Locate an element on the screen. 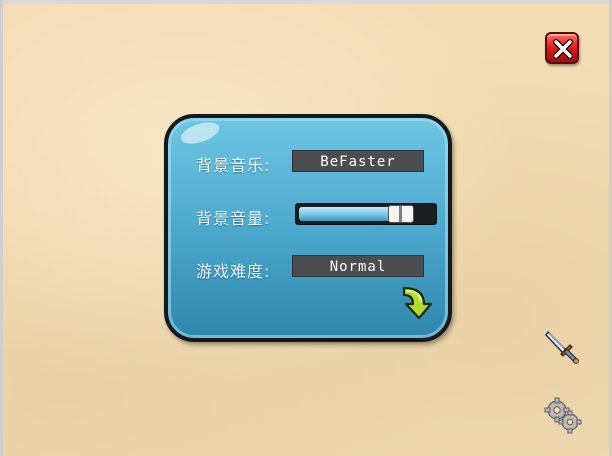  close-x-icon is located at coordinates (563, 49).